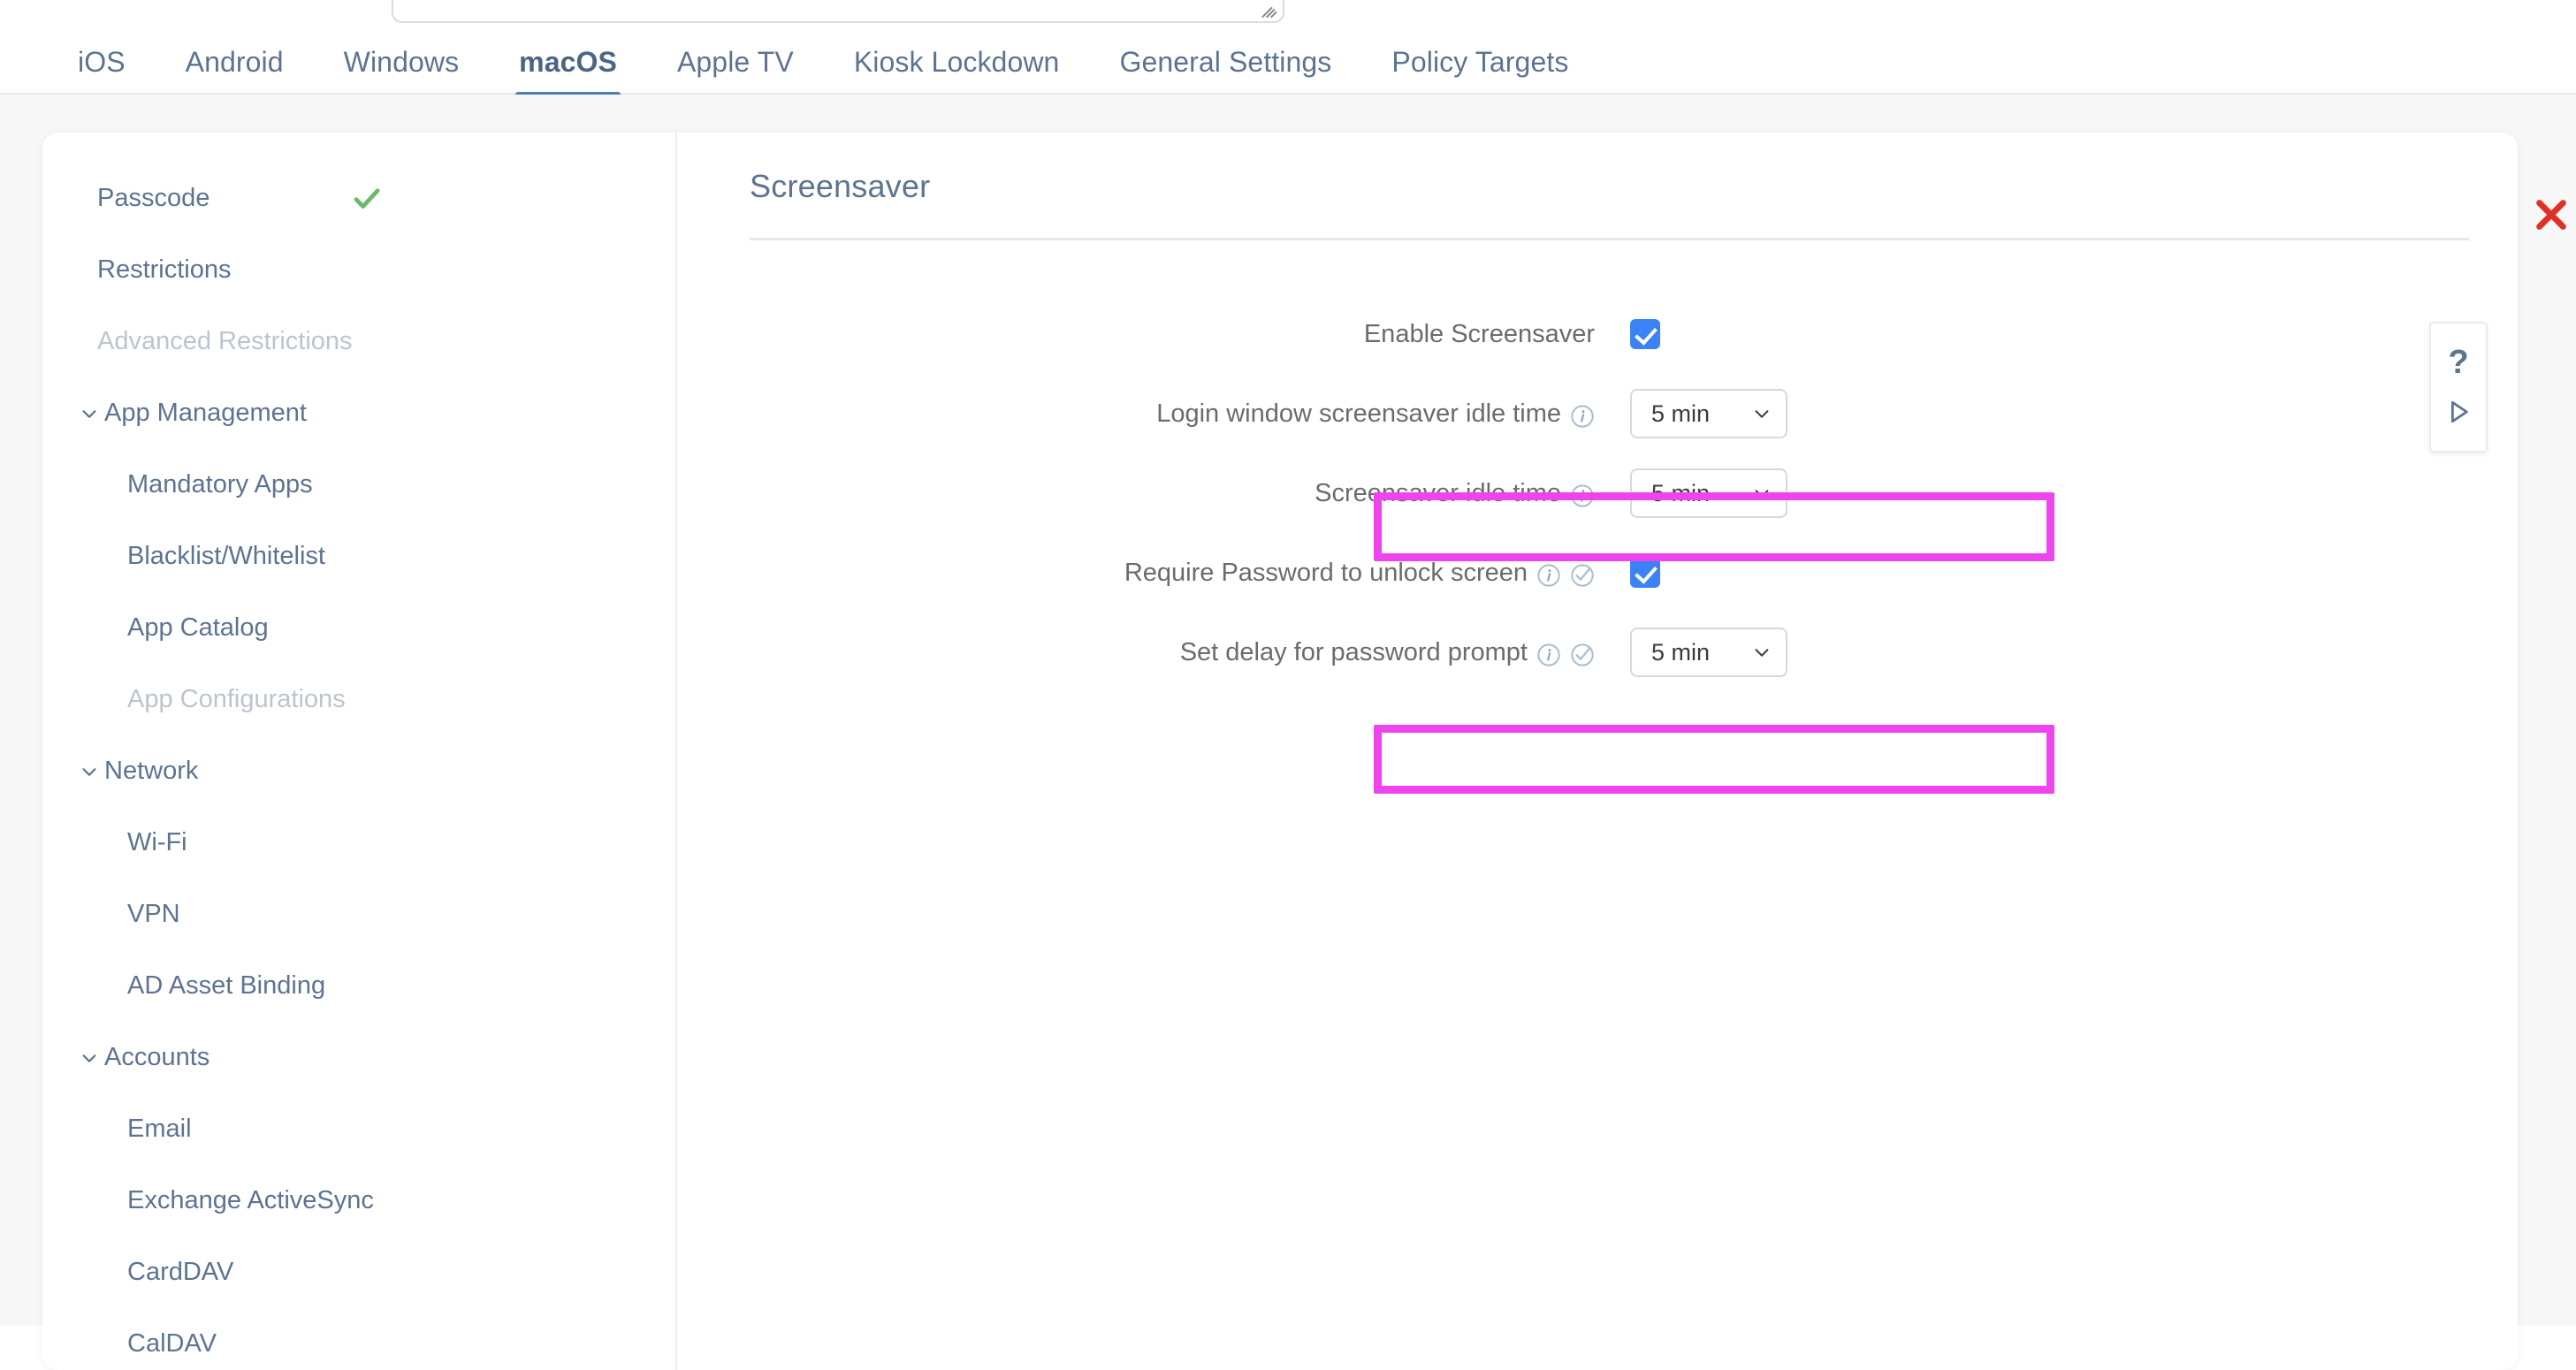 This screenshot has width=2576, height=1370. What do you see at coordinates (164, 270) in the screenshot?
I see `sidebar-item-label: Restrictions` at bounding box center [164, 270].